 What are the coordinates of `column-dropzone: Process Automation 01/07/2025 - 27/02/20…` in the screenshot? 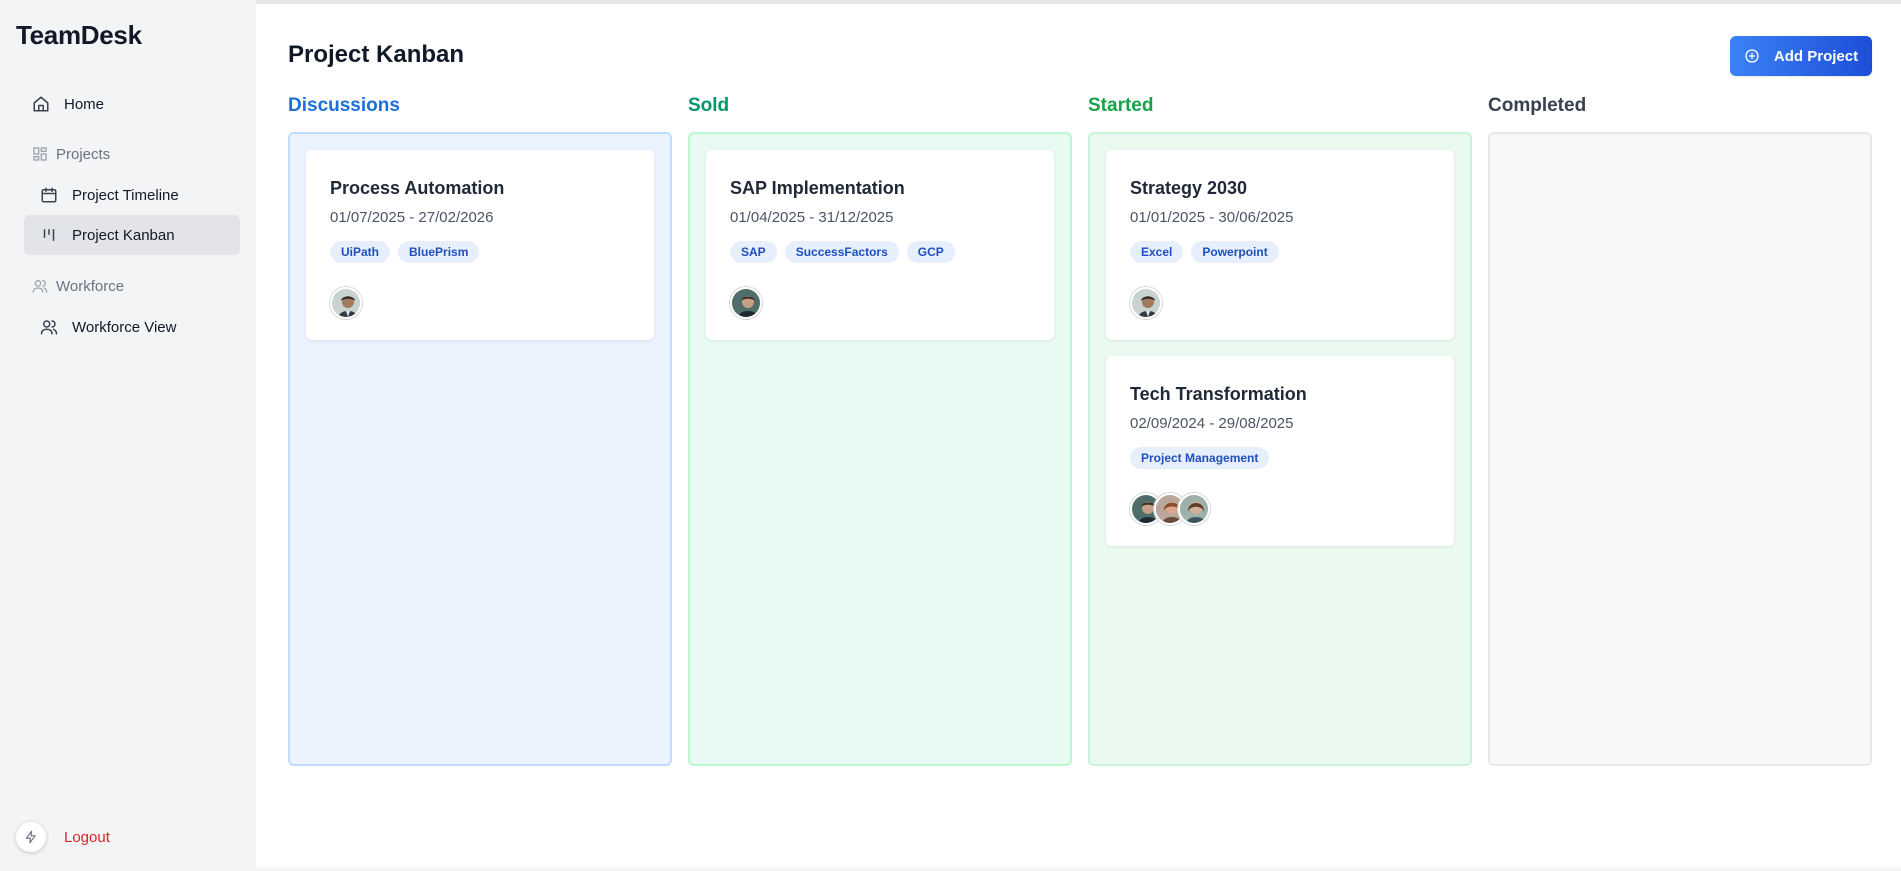 It's located at (480, 449).